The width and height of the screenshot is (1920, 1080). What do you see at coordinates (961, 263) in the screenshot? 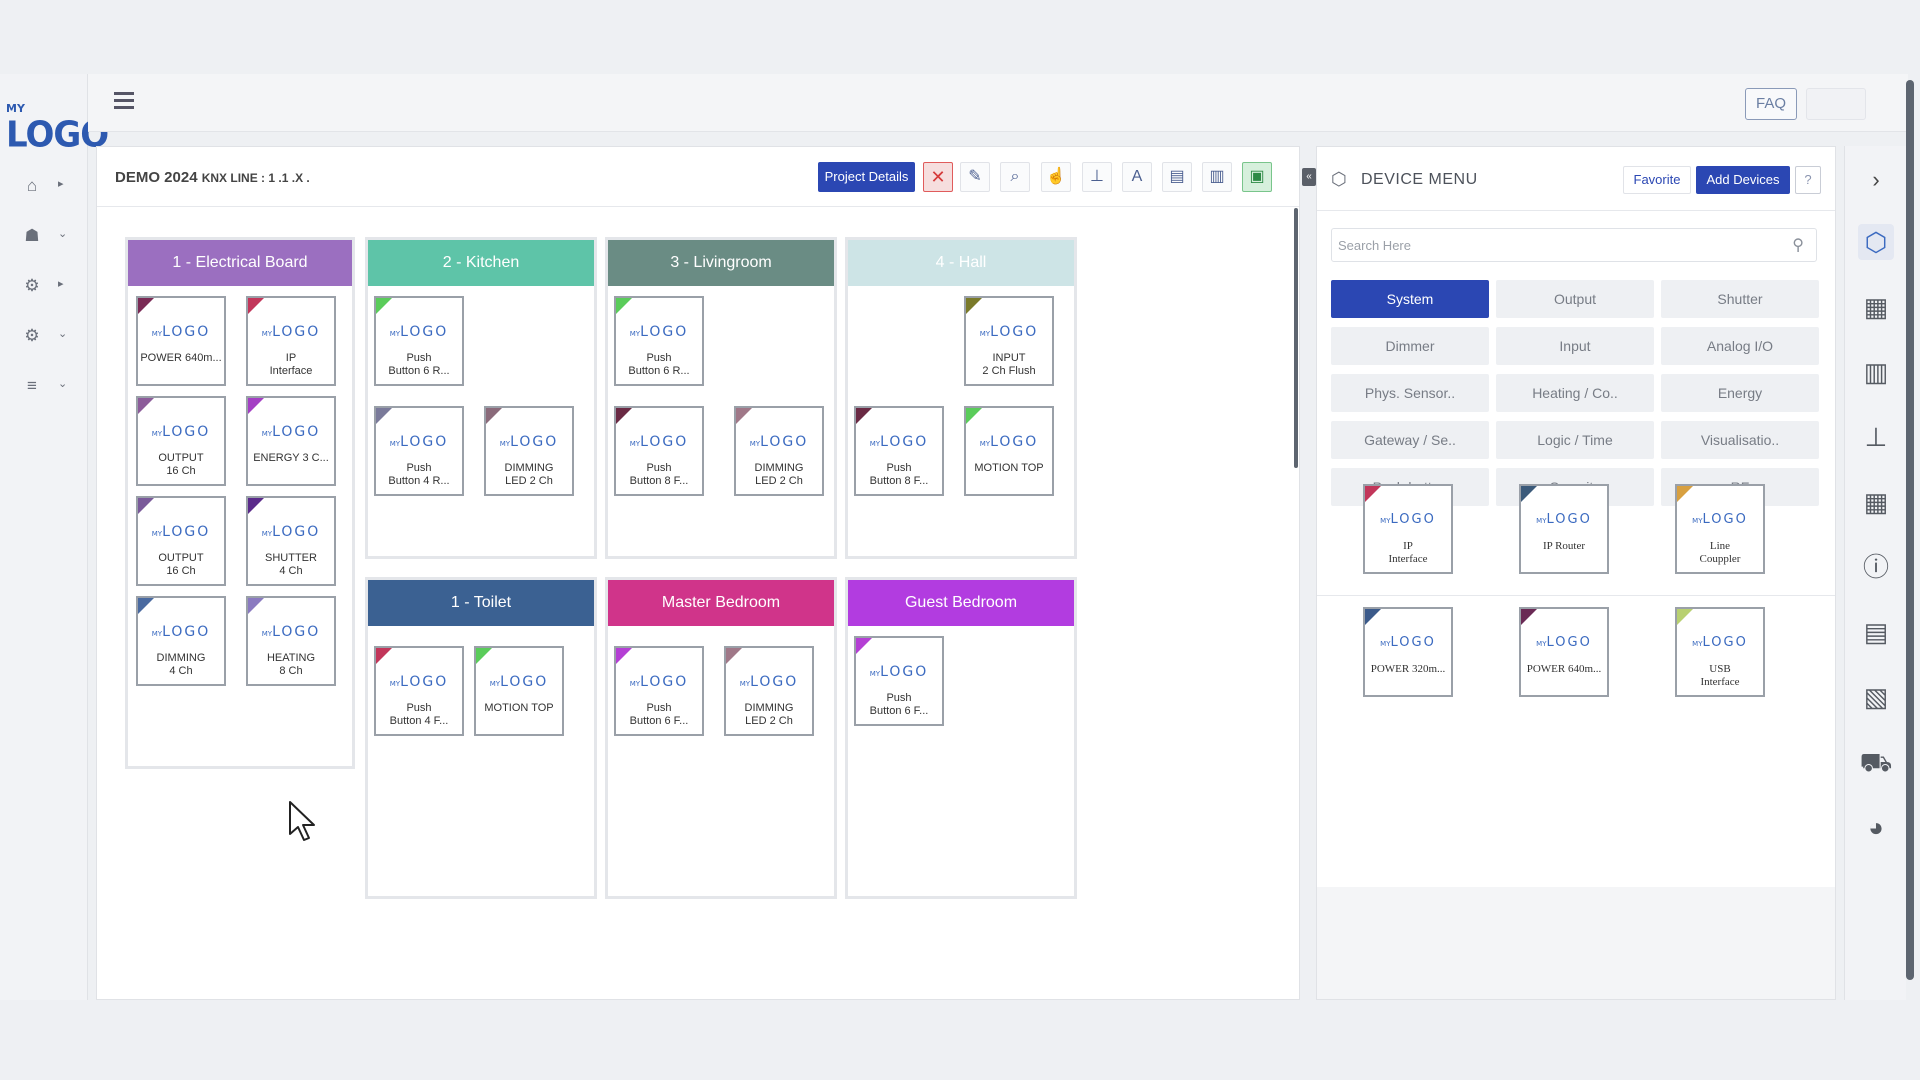
I see `room-title: 4 - Hall` at bounding box center [961, 263].